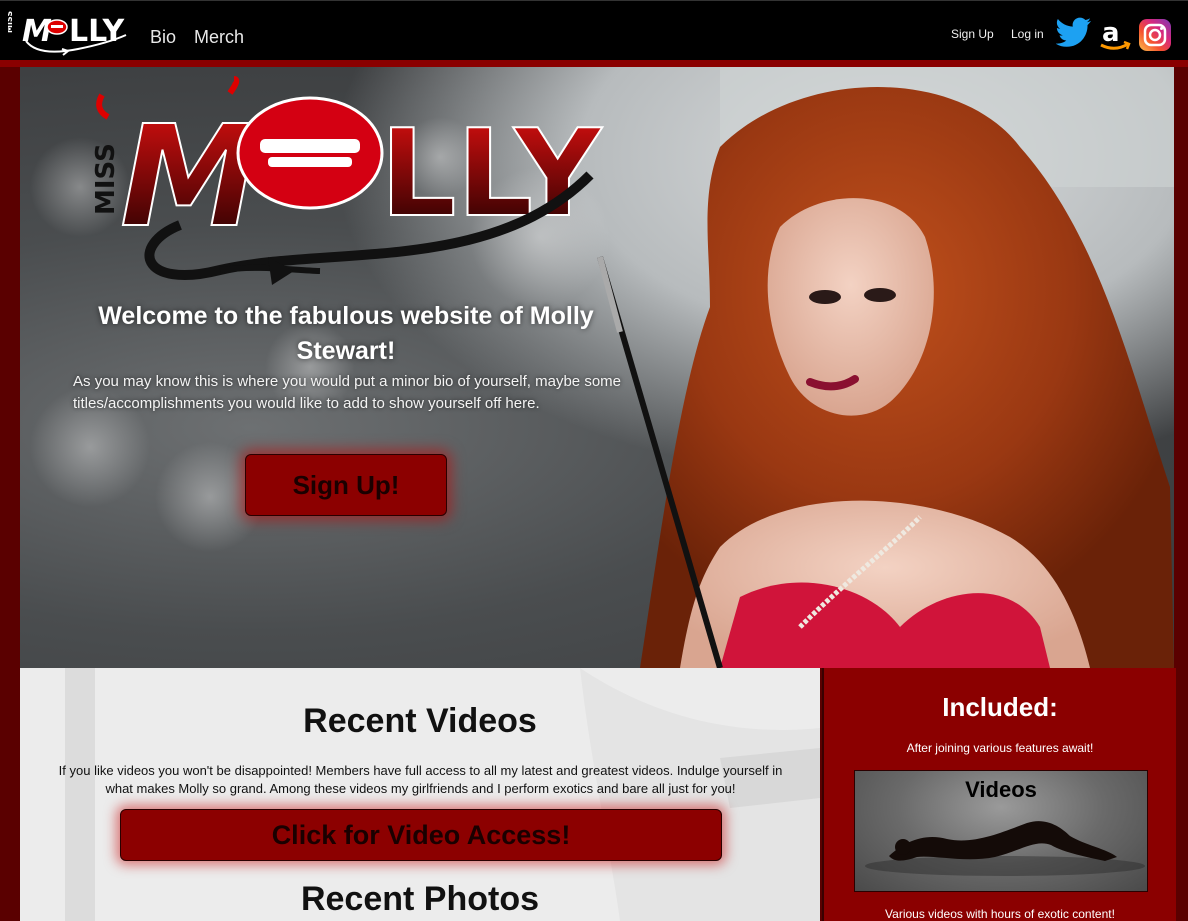 Image resolution: width=1188 pixels, height=921 pixels. I want to click on videos-feature-card: Videos, so click(1001, 831).